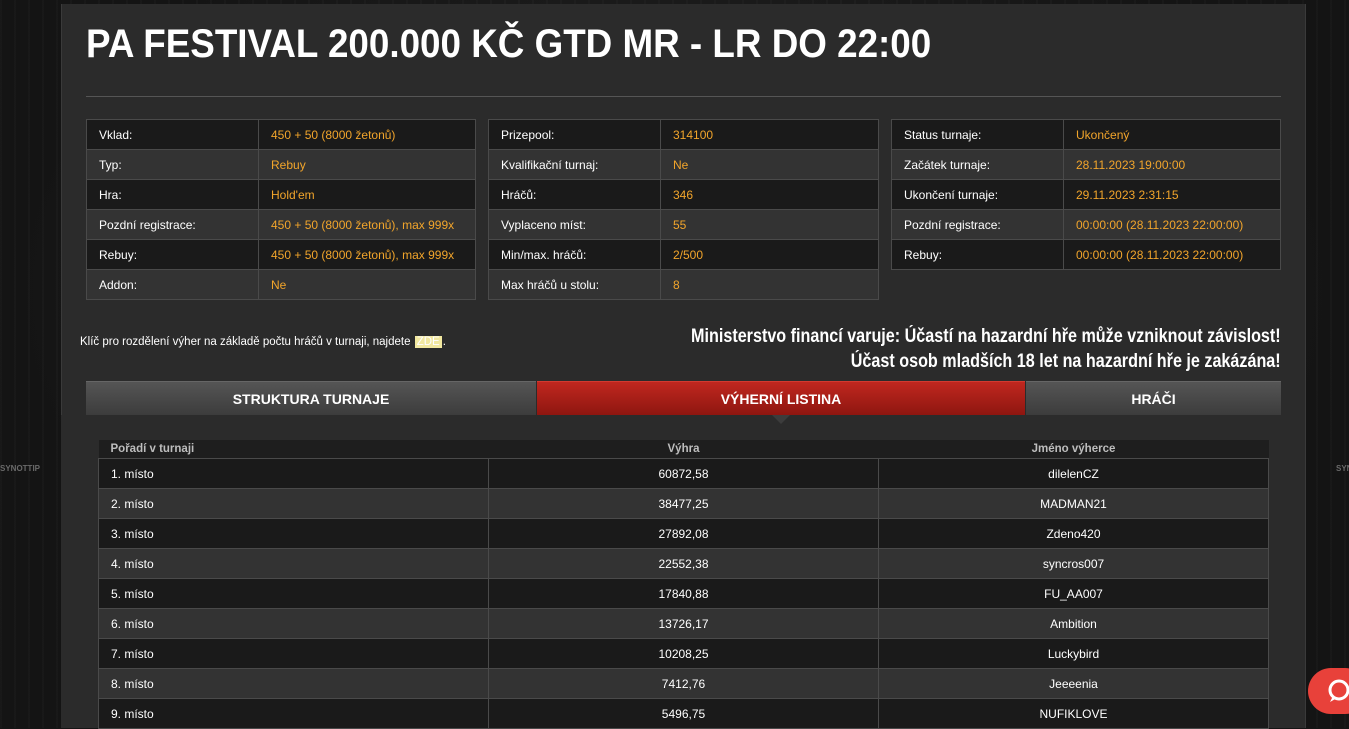  I want to click on info-row: Vyplaceno míst: 55, so click(683, 224).